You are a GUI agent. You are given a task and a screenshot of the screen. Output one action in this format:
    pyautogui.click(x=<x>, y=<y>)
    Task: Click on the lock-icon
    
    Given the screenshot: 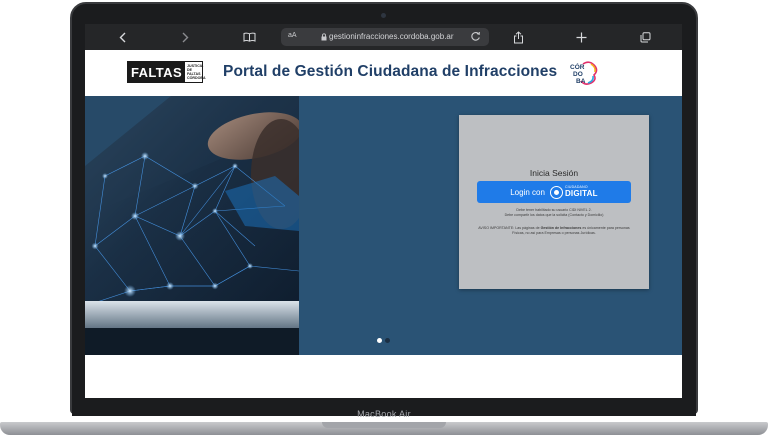 What is the action you would take?
    pyautogui.click(x=324, y=37)
    